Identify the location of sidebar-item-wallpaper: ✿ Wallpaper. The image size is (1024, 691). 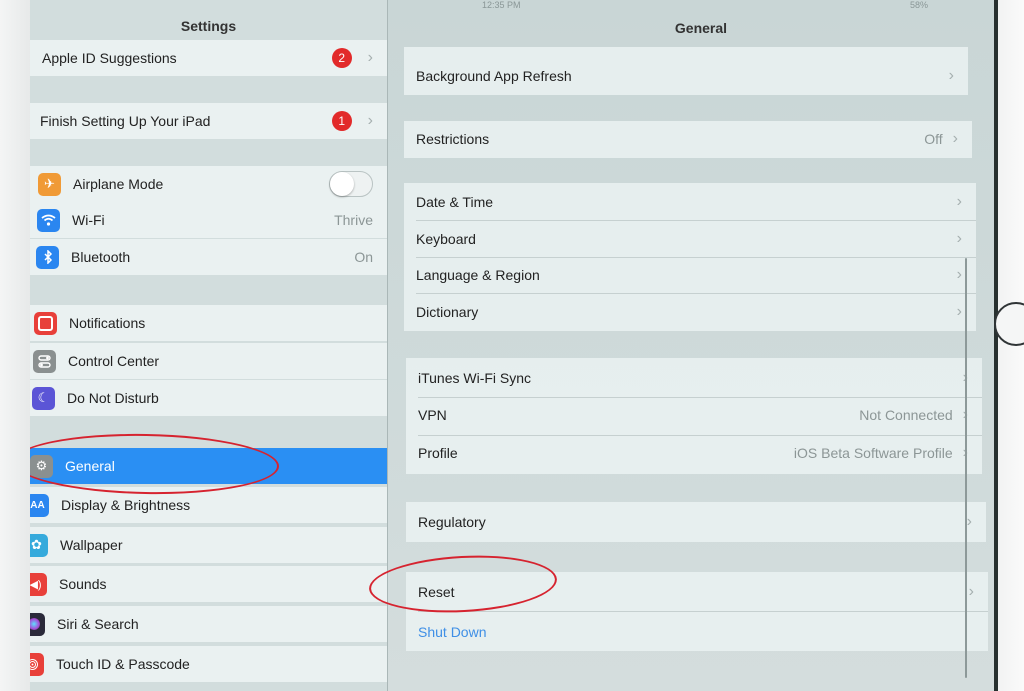
(208, 545).